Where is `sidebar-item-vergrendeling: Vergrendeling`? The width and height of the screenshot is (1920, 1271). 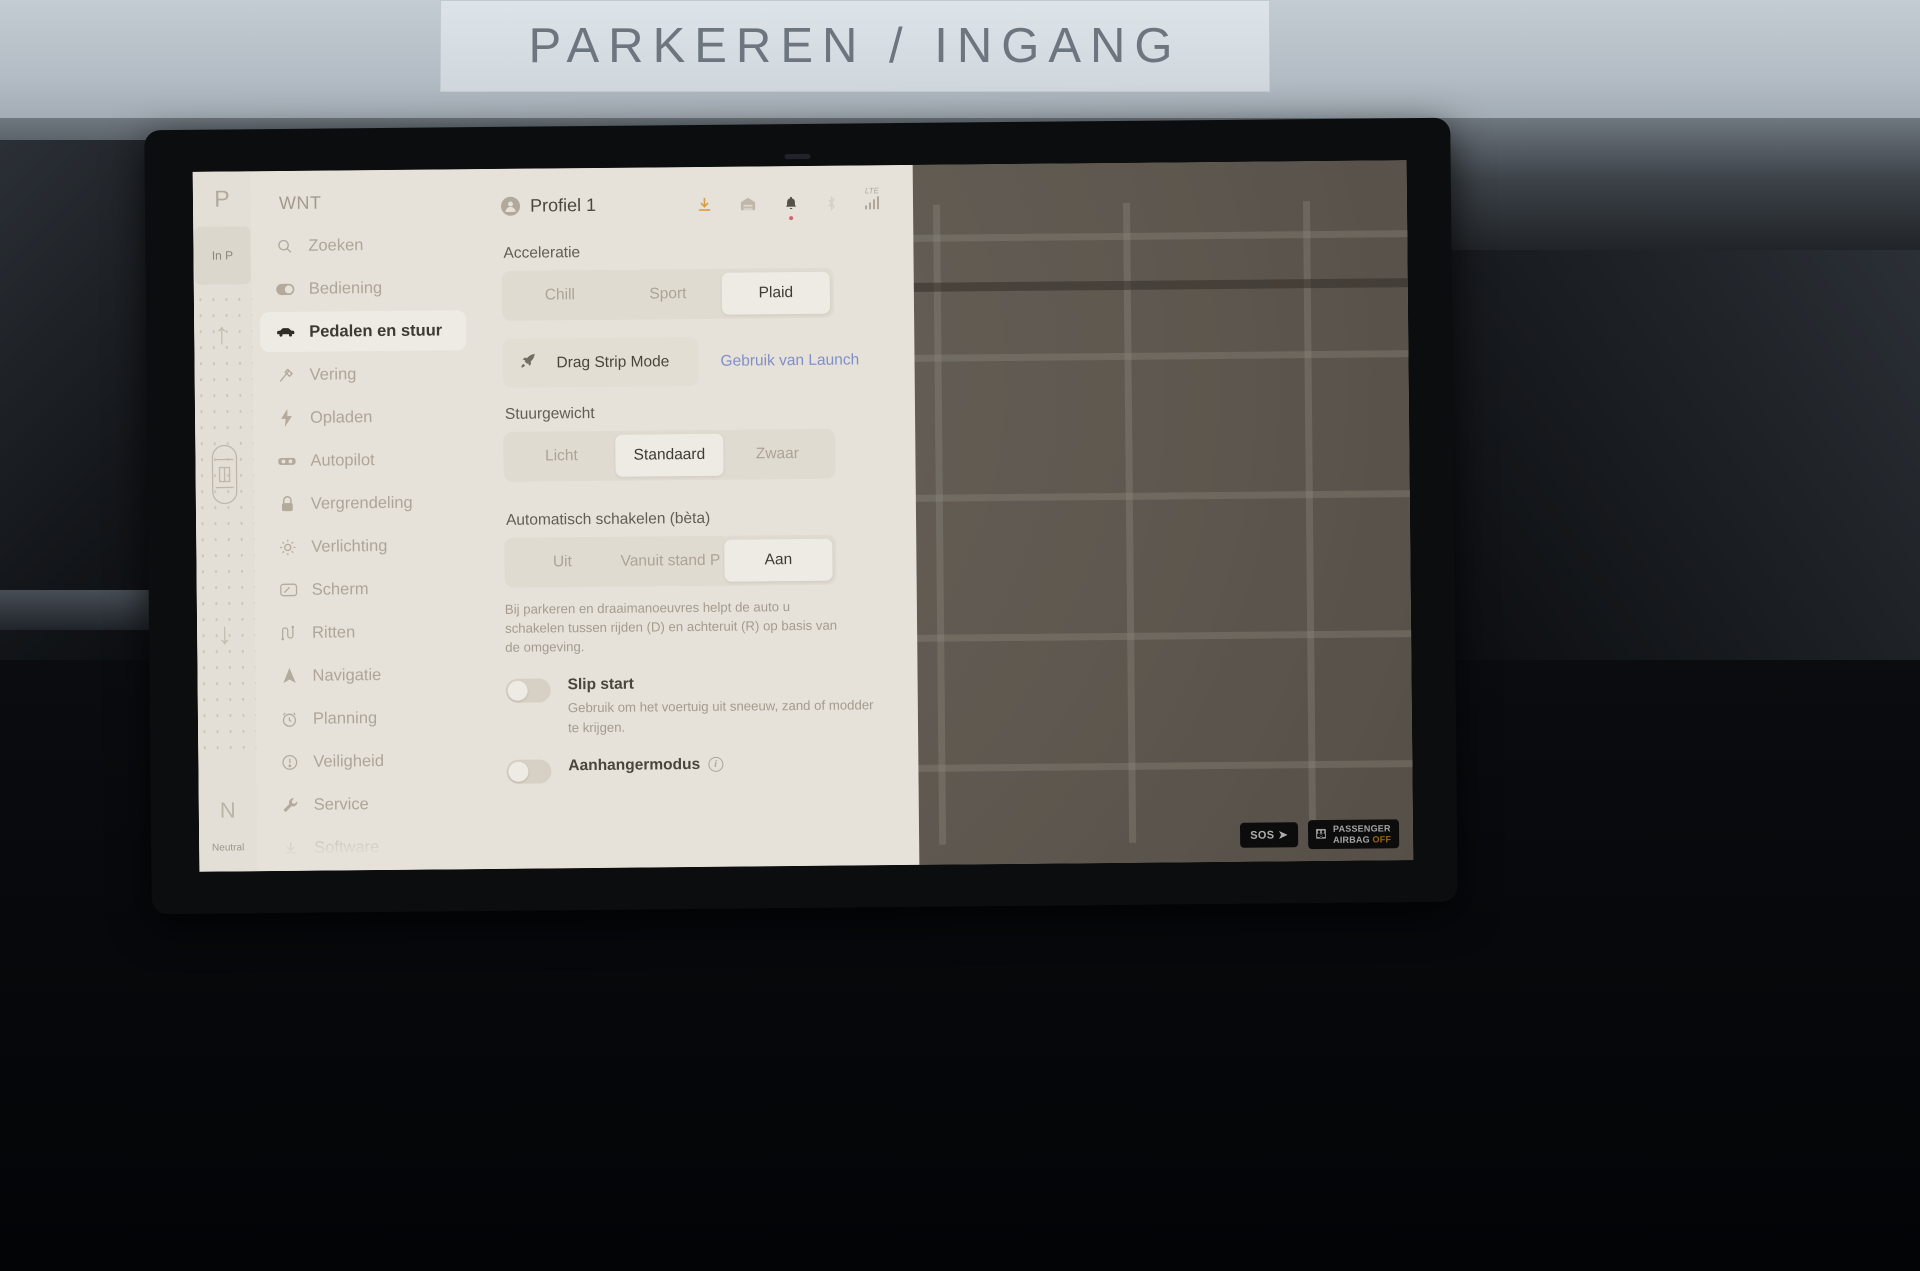
sidebar-item-vergrendeling: Vergrendeling is located at coordinates (365, 503).